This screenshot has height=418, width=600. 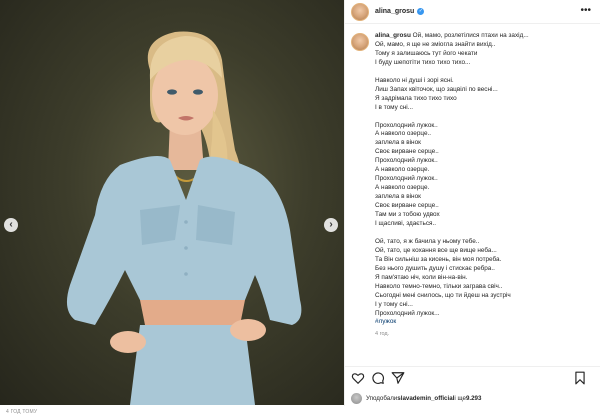 I want to click on caption-line: Там ми з тобою удвох, so click(x=407, y=215).